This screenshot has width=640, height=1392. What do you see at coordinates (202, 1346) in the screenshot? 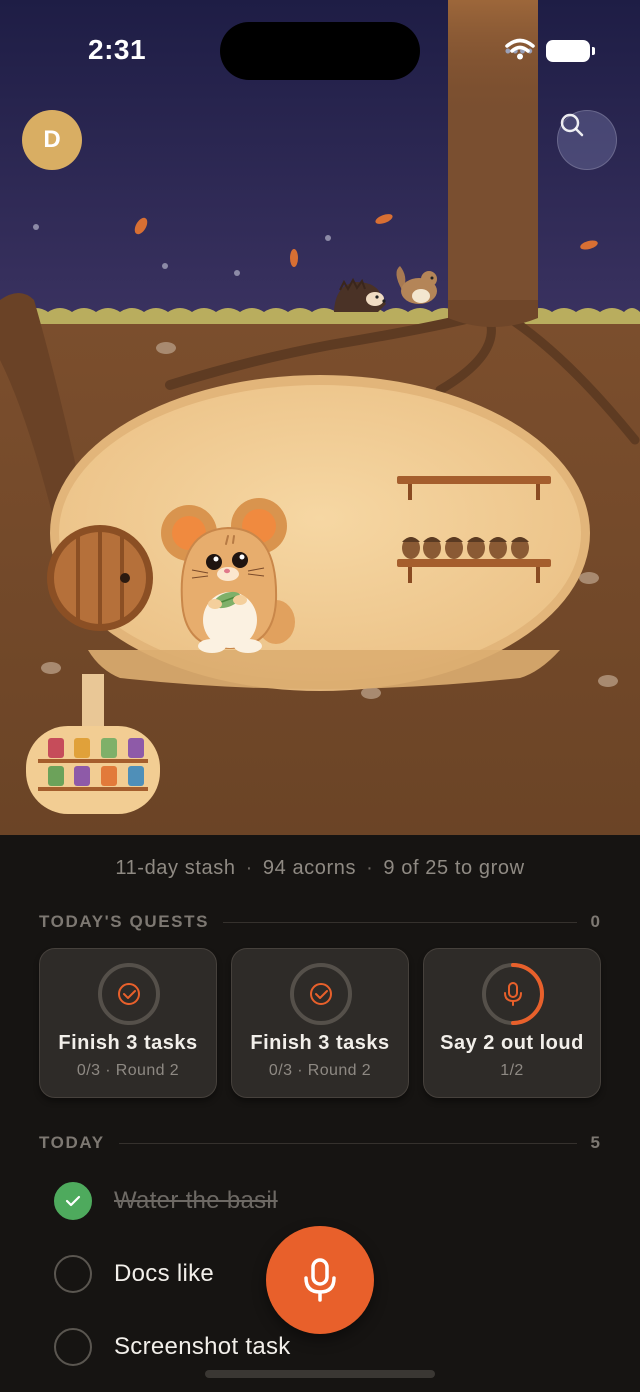
I see `task-label: Screenshot task` at bounding box center [202, 1346].